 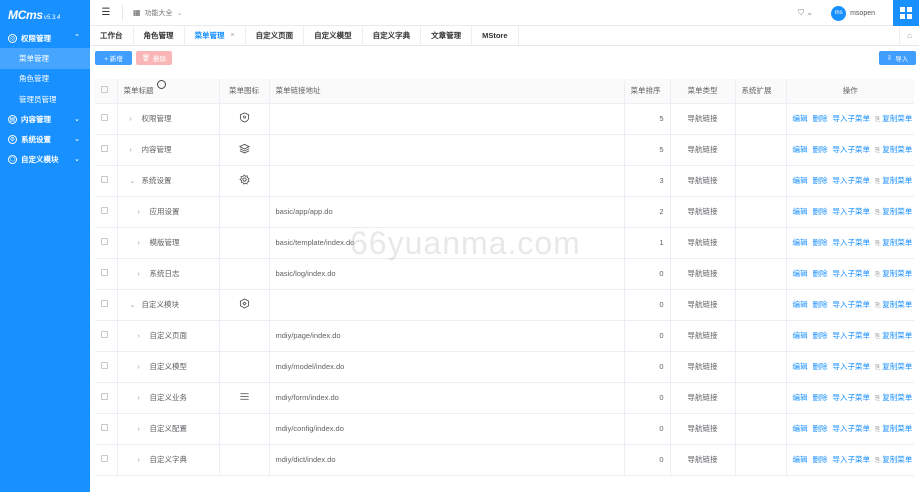 What do you see at coordinates (839, 13) in the screenshot?
I see `avatar: ms` at bounding box center [839, 13].